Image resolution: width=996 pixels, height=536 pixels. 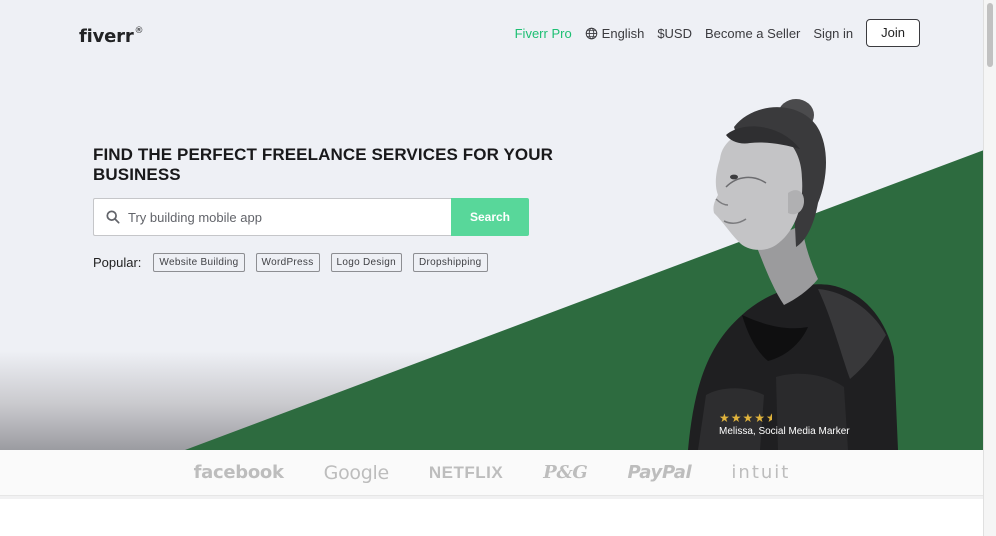 I want to click on search-button: Search, so click(x=490, y=217).